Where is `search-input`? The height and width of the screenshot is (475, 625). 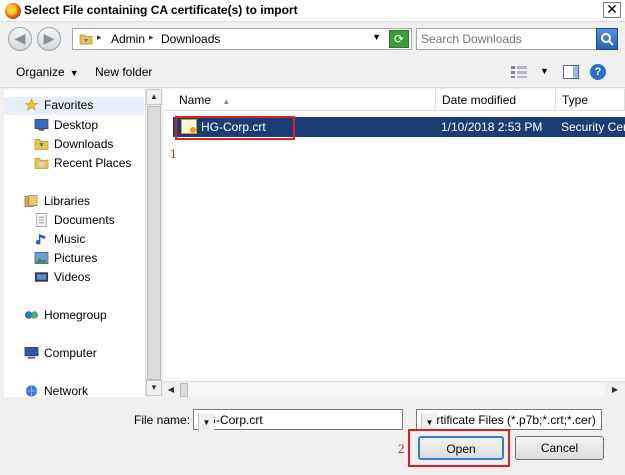
search-input is located at coordinates (506, 39).